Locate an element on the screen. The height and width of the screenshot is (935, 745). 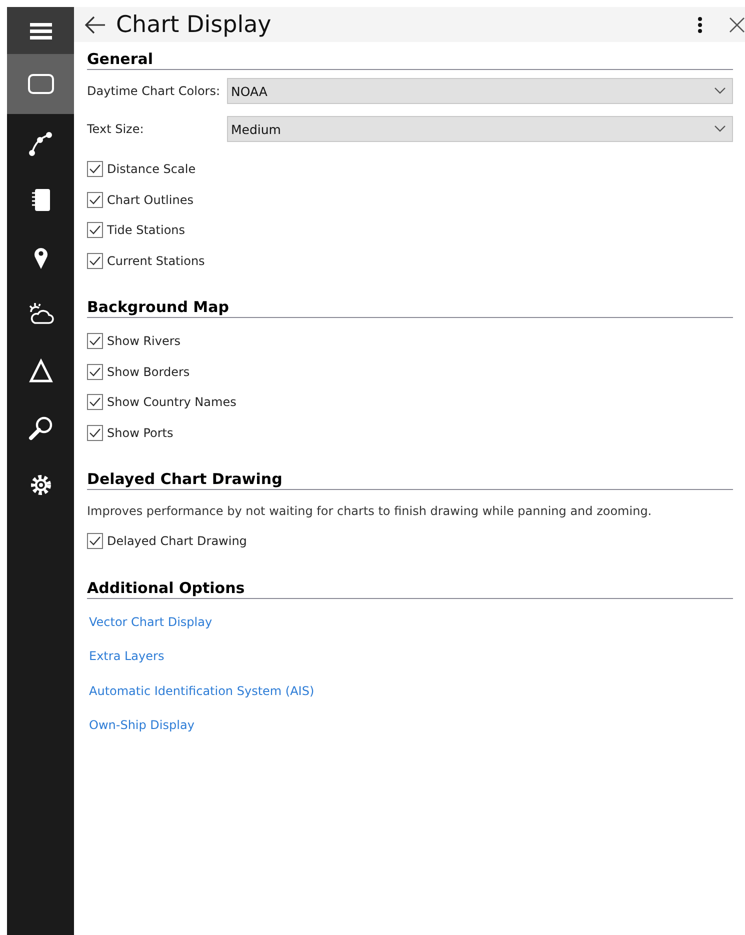
option-link: Own-Ship Display is located at coordinates (141, 727).